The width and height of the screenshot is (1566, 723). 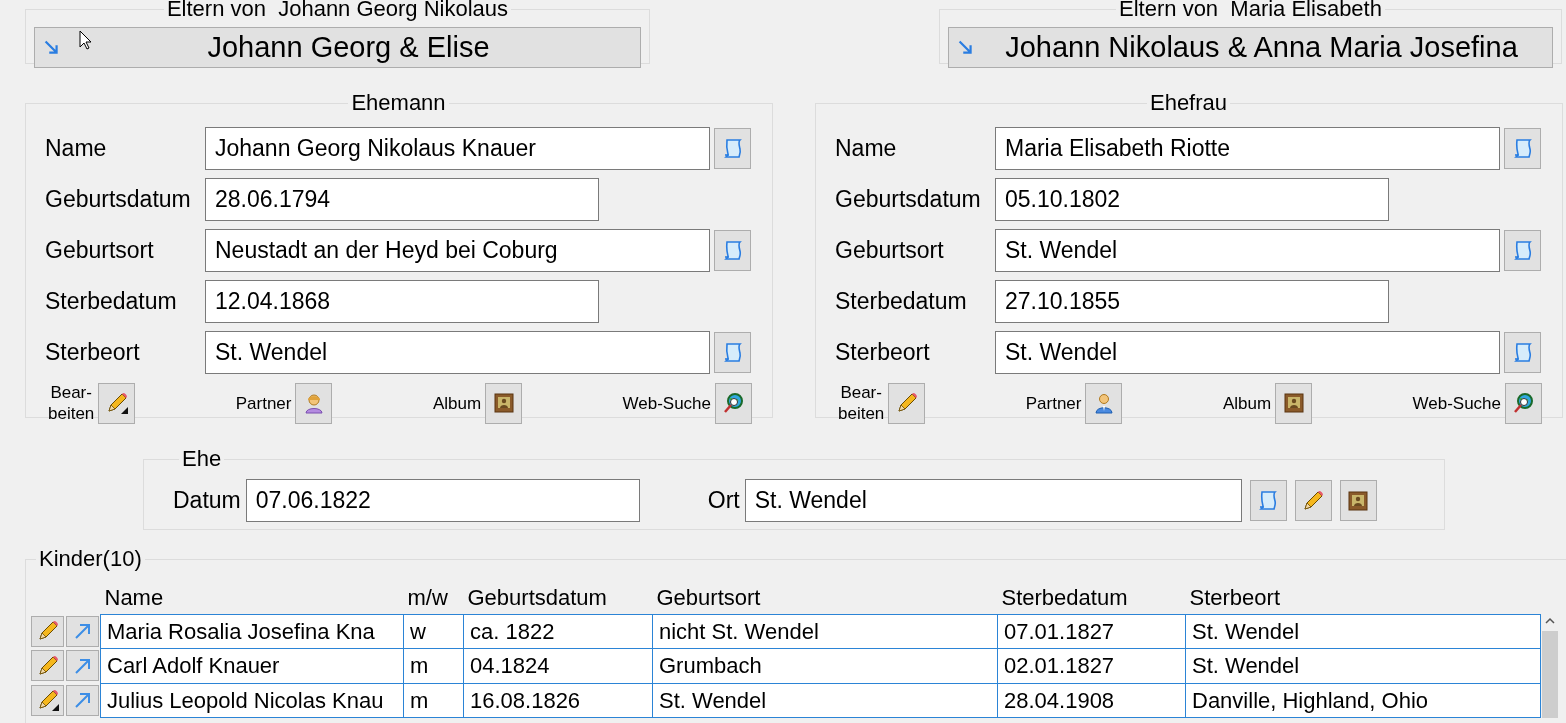 What do you see at coordinates (402, 301) in the screenshot?
I see `text-field: 12.04.1868` at bounding box center [402, 301].